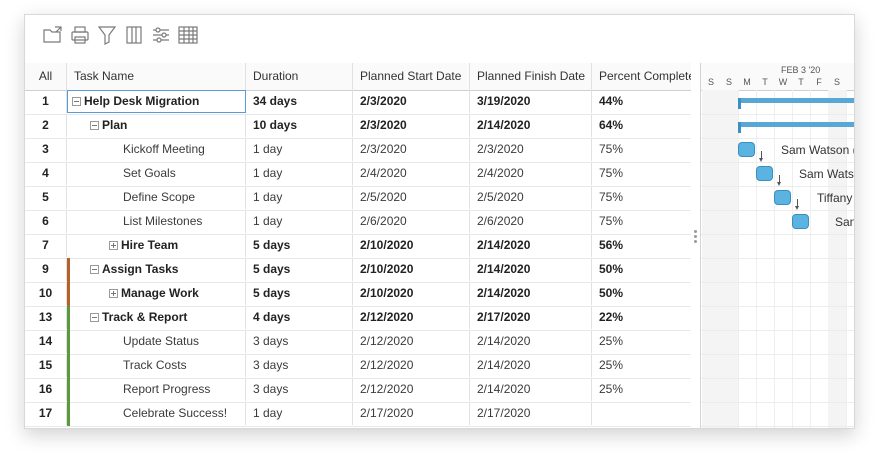 The height and width of the screenshot is (462, 878). I want to click on table-row: 9 Assign Tasks 5 days 2/10/2020 2/14/2020 50%, so click(358, 270).